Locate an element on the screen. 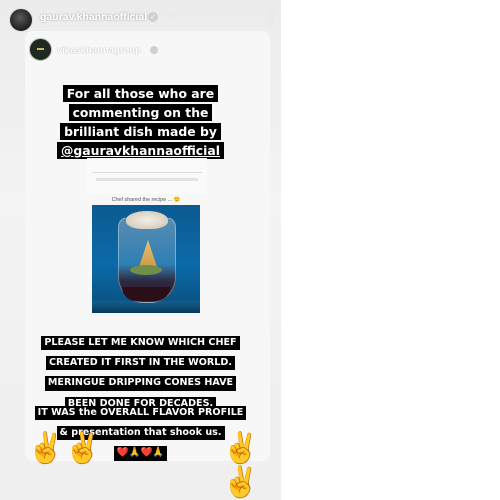  placeholder-line is located at coordinates (147, 179).